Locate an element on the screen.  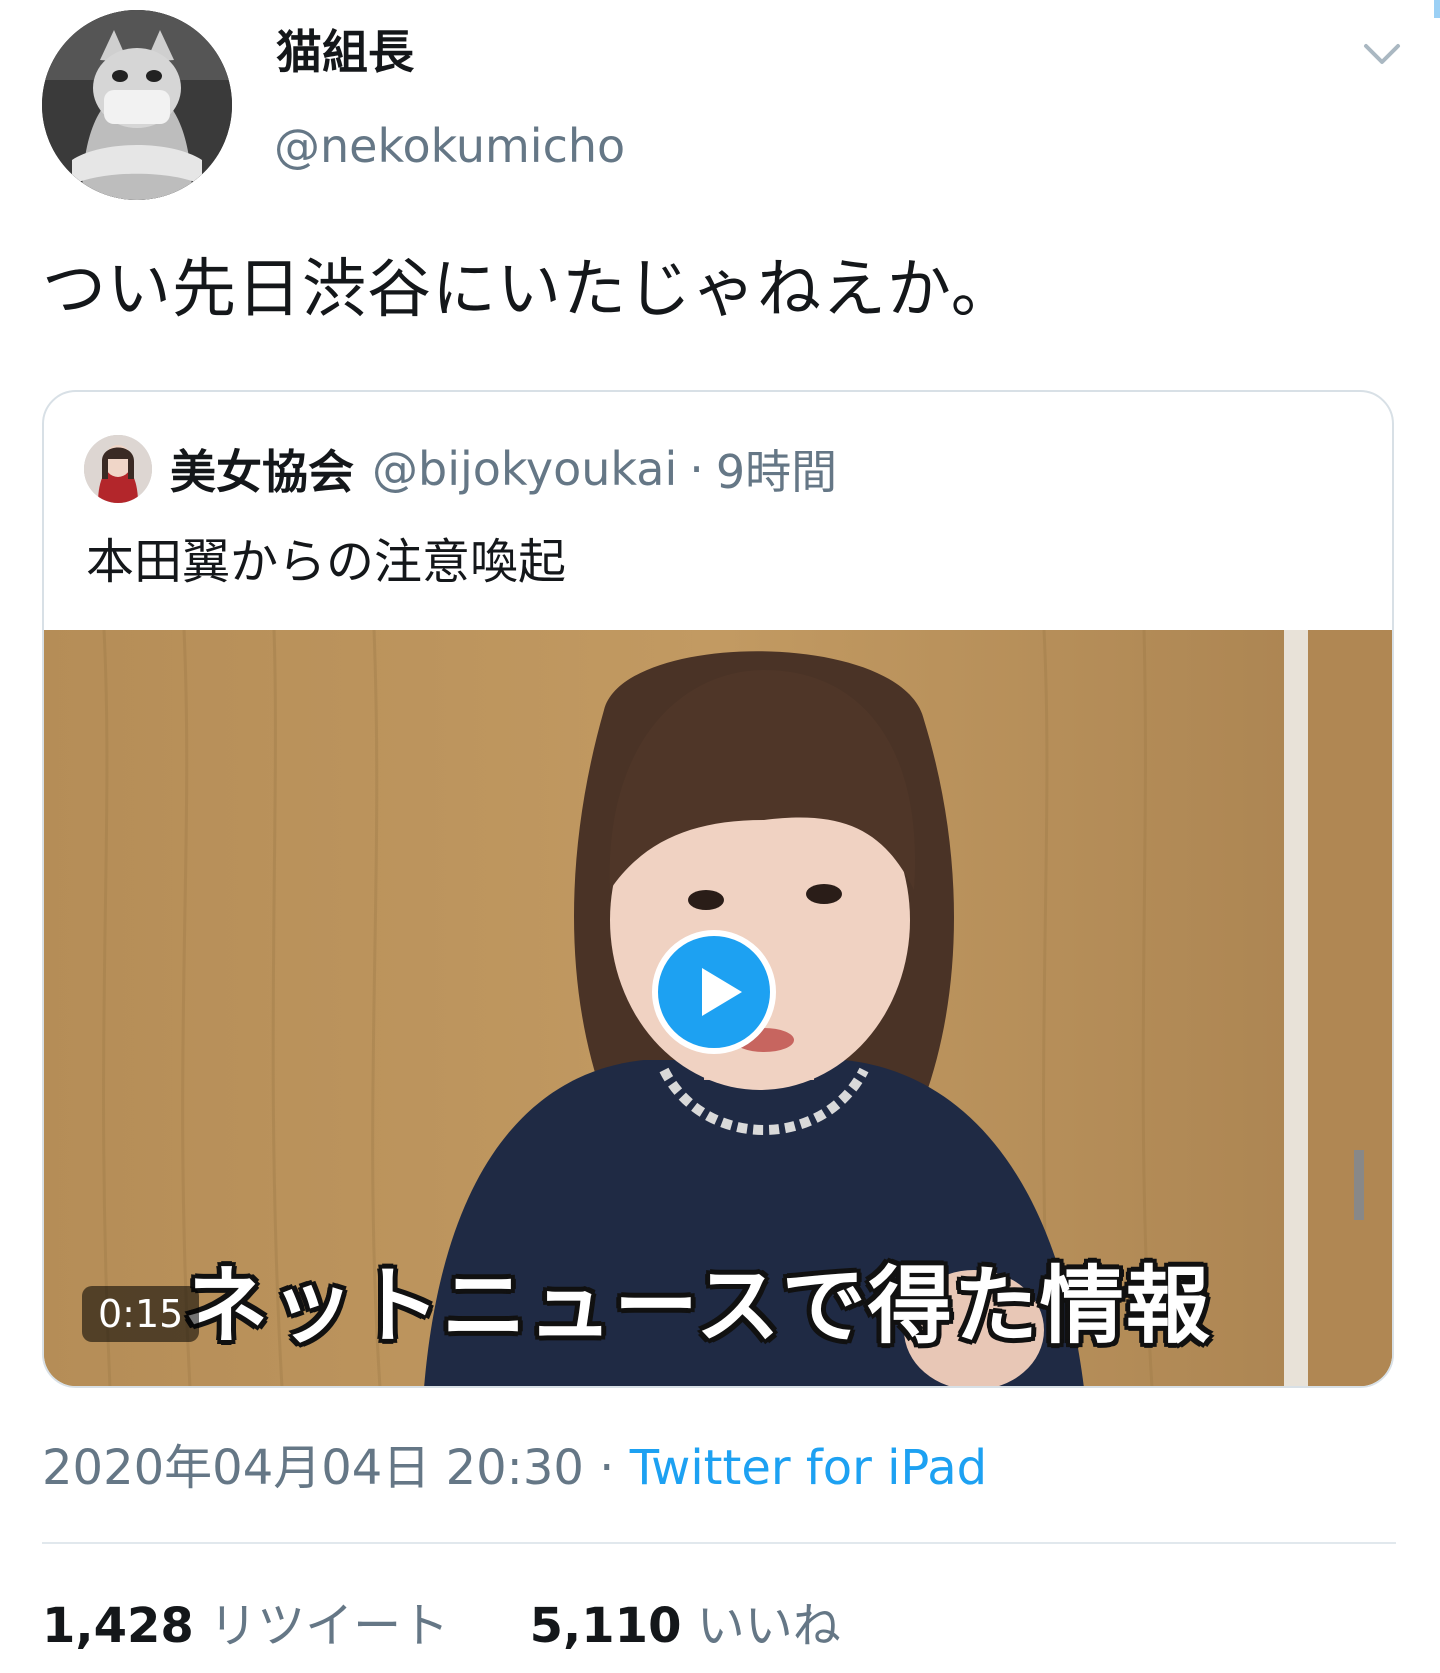
quoted-tweet-header: 美女協会 @bijokyoukai · 9時間 is located at coordinates (460, 469).